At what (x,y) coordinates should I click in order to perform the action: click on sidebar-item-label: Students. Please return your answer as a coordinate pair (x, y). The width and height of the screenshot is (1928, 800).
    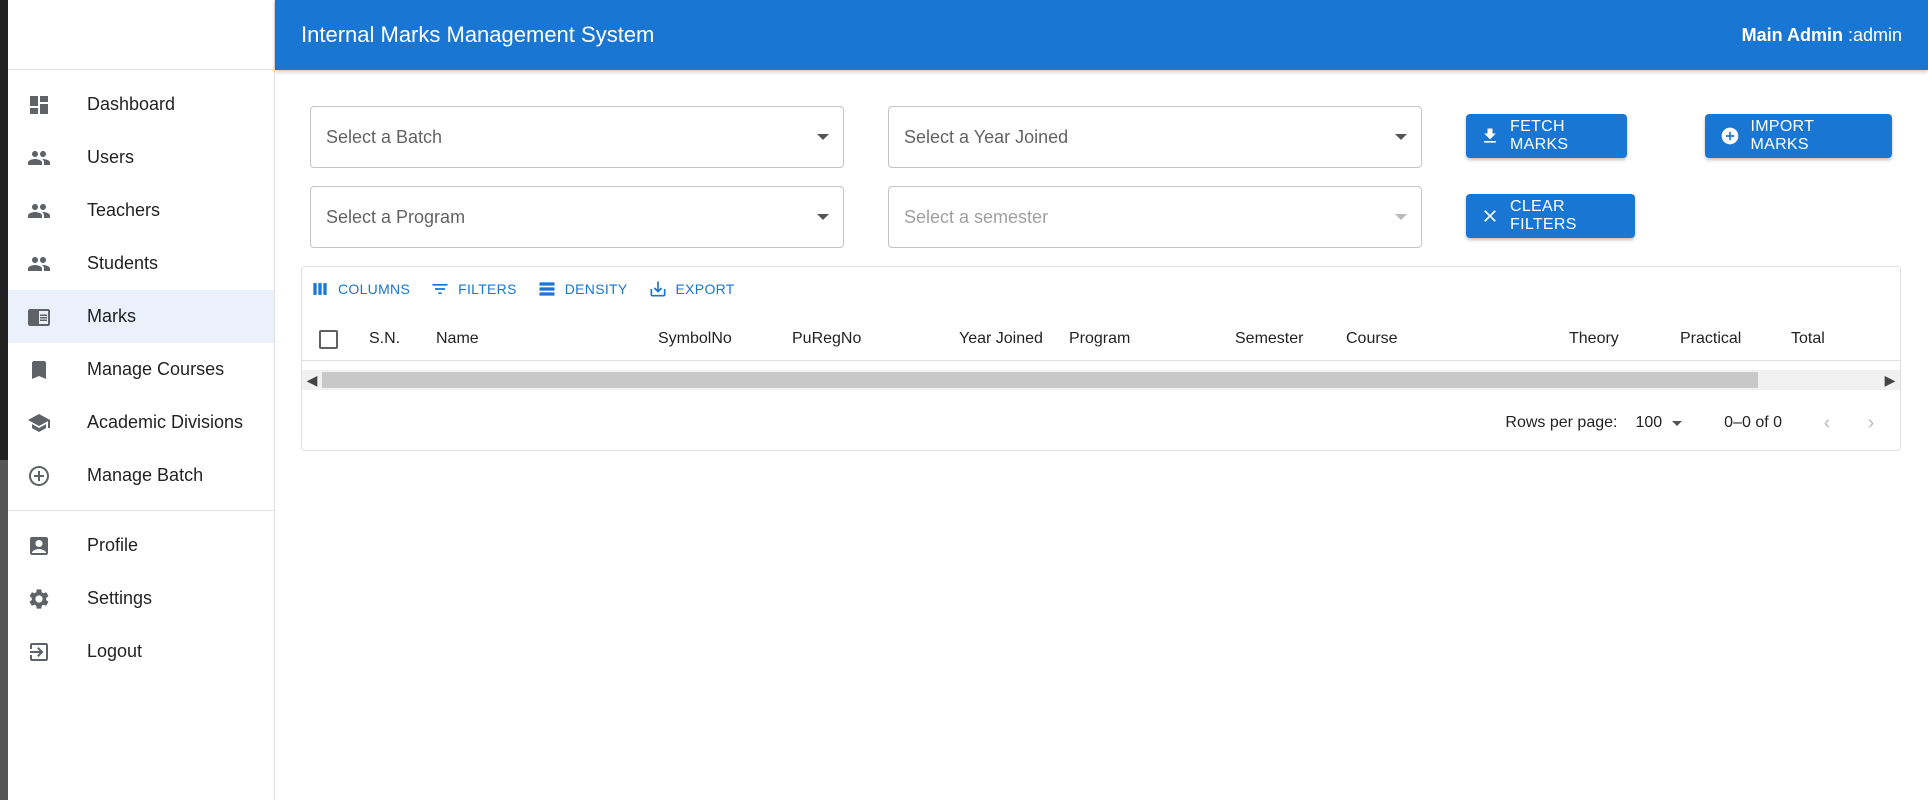
    Looking at the image, I should click on (123, 263).